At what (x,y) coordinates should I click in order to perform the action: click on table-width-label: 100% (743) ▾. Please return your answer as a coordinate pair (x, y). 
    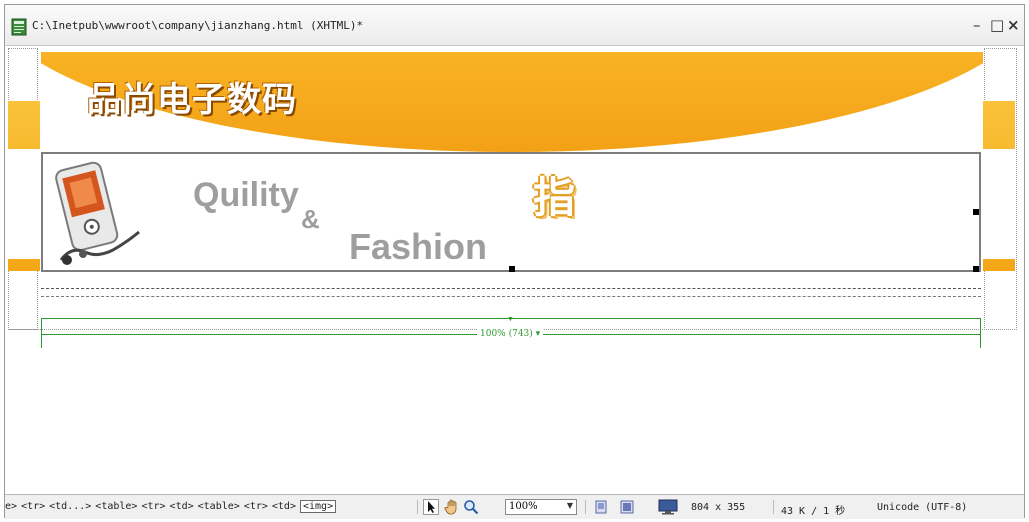
    Looking at the image, I should click on (510, 334).